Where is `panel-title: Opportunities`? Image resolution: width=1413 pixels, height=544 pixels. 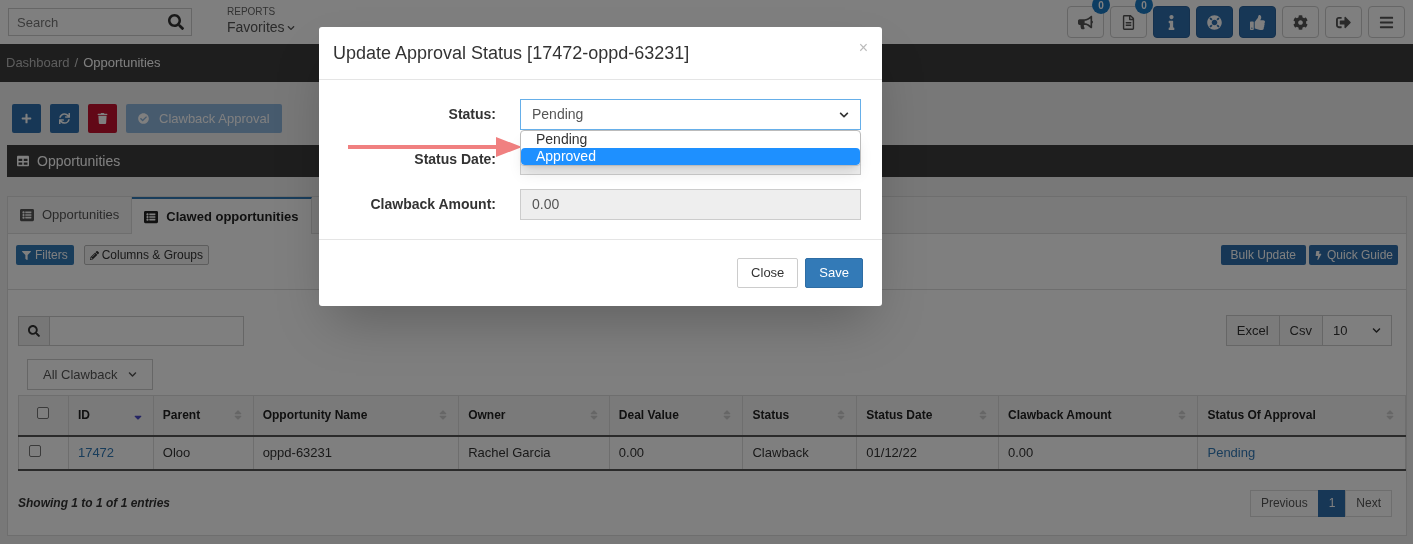
panel-title: Opportunities is located at coordinates (79, 161).